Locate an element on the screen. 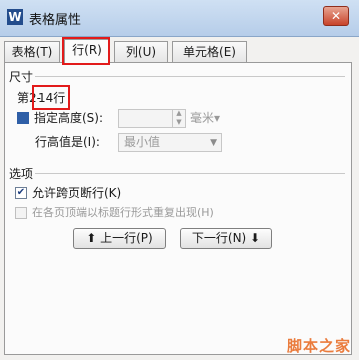 This screenshot has height=360, width=359. tab-table: 表格(T) is located at coordinates (32, 51).